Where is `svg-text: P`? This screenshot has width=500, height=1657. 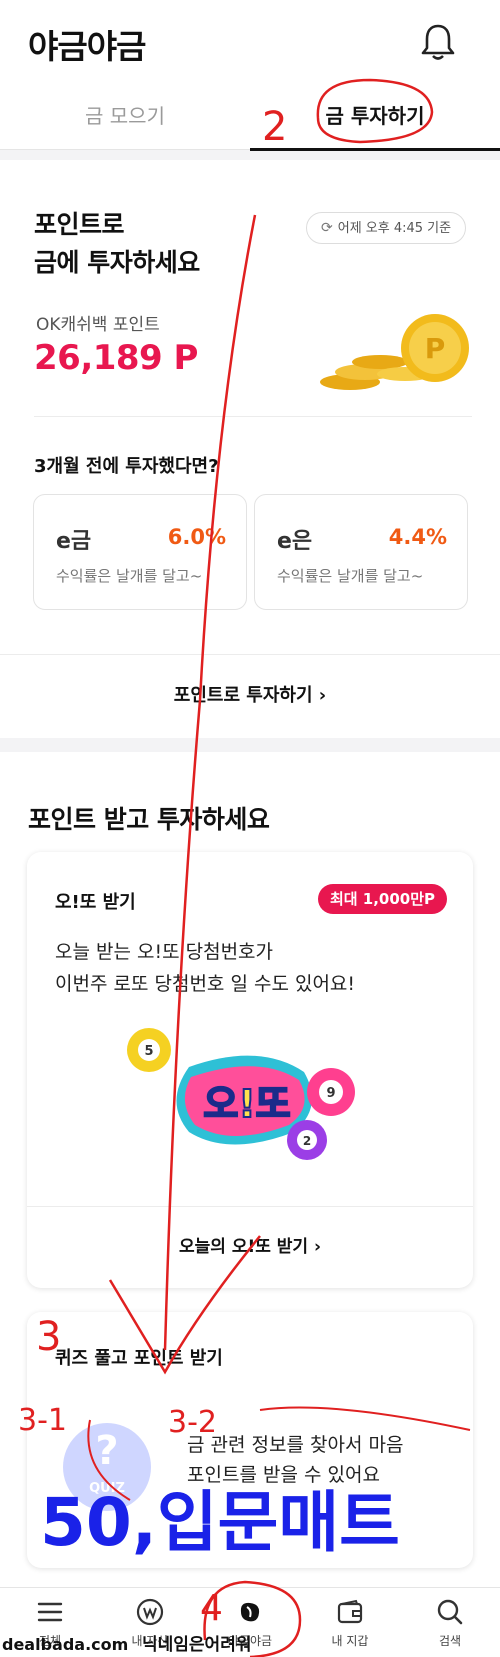
svg-text: P is located at coordinates (435, 348).